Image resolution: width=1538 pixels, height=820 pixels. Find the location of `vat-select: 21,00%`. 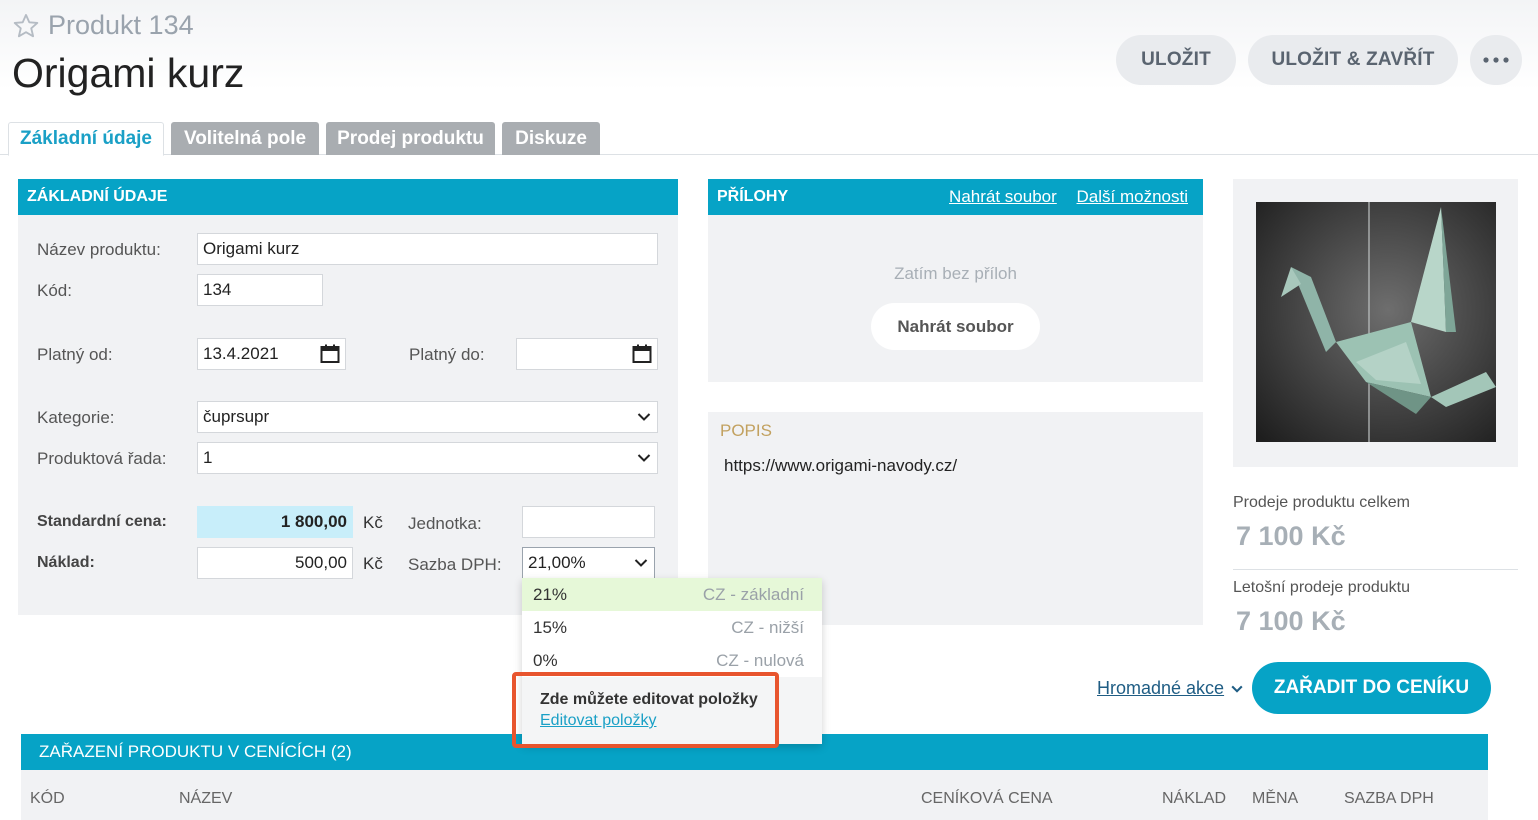

vat-select: 21,00% is located at coordinates (588, 563).